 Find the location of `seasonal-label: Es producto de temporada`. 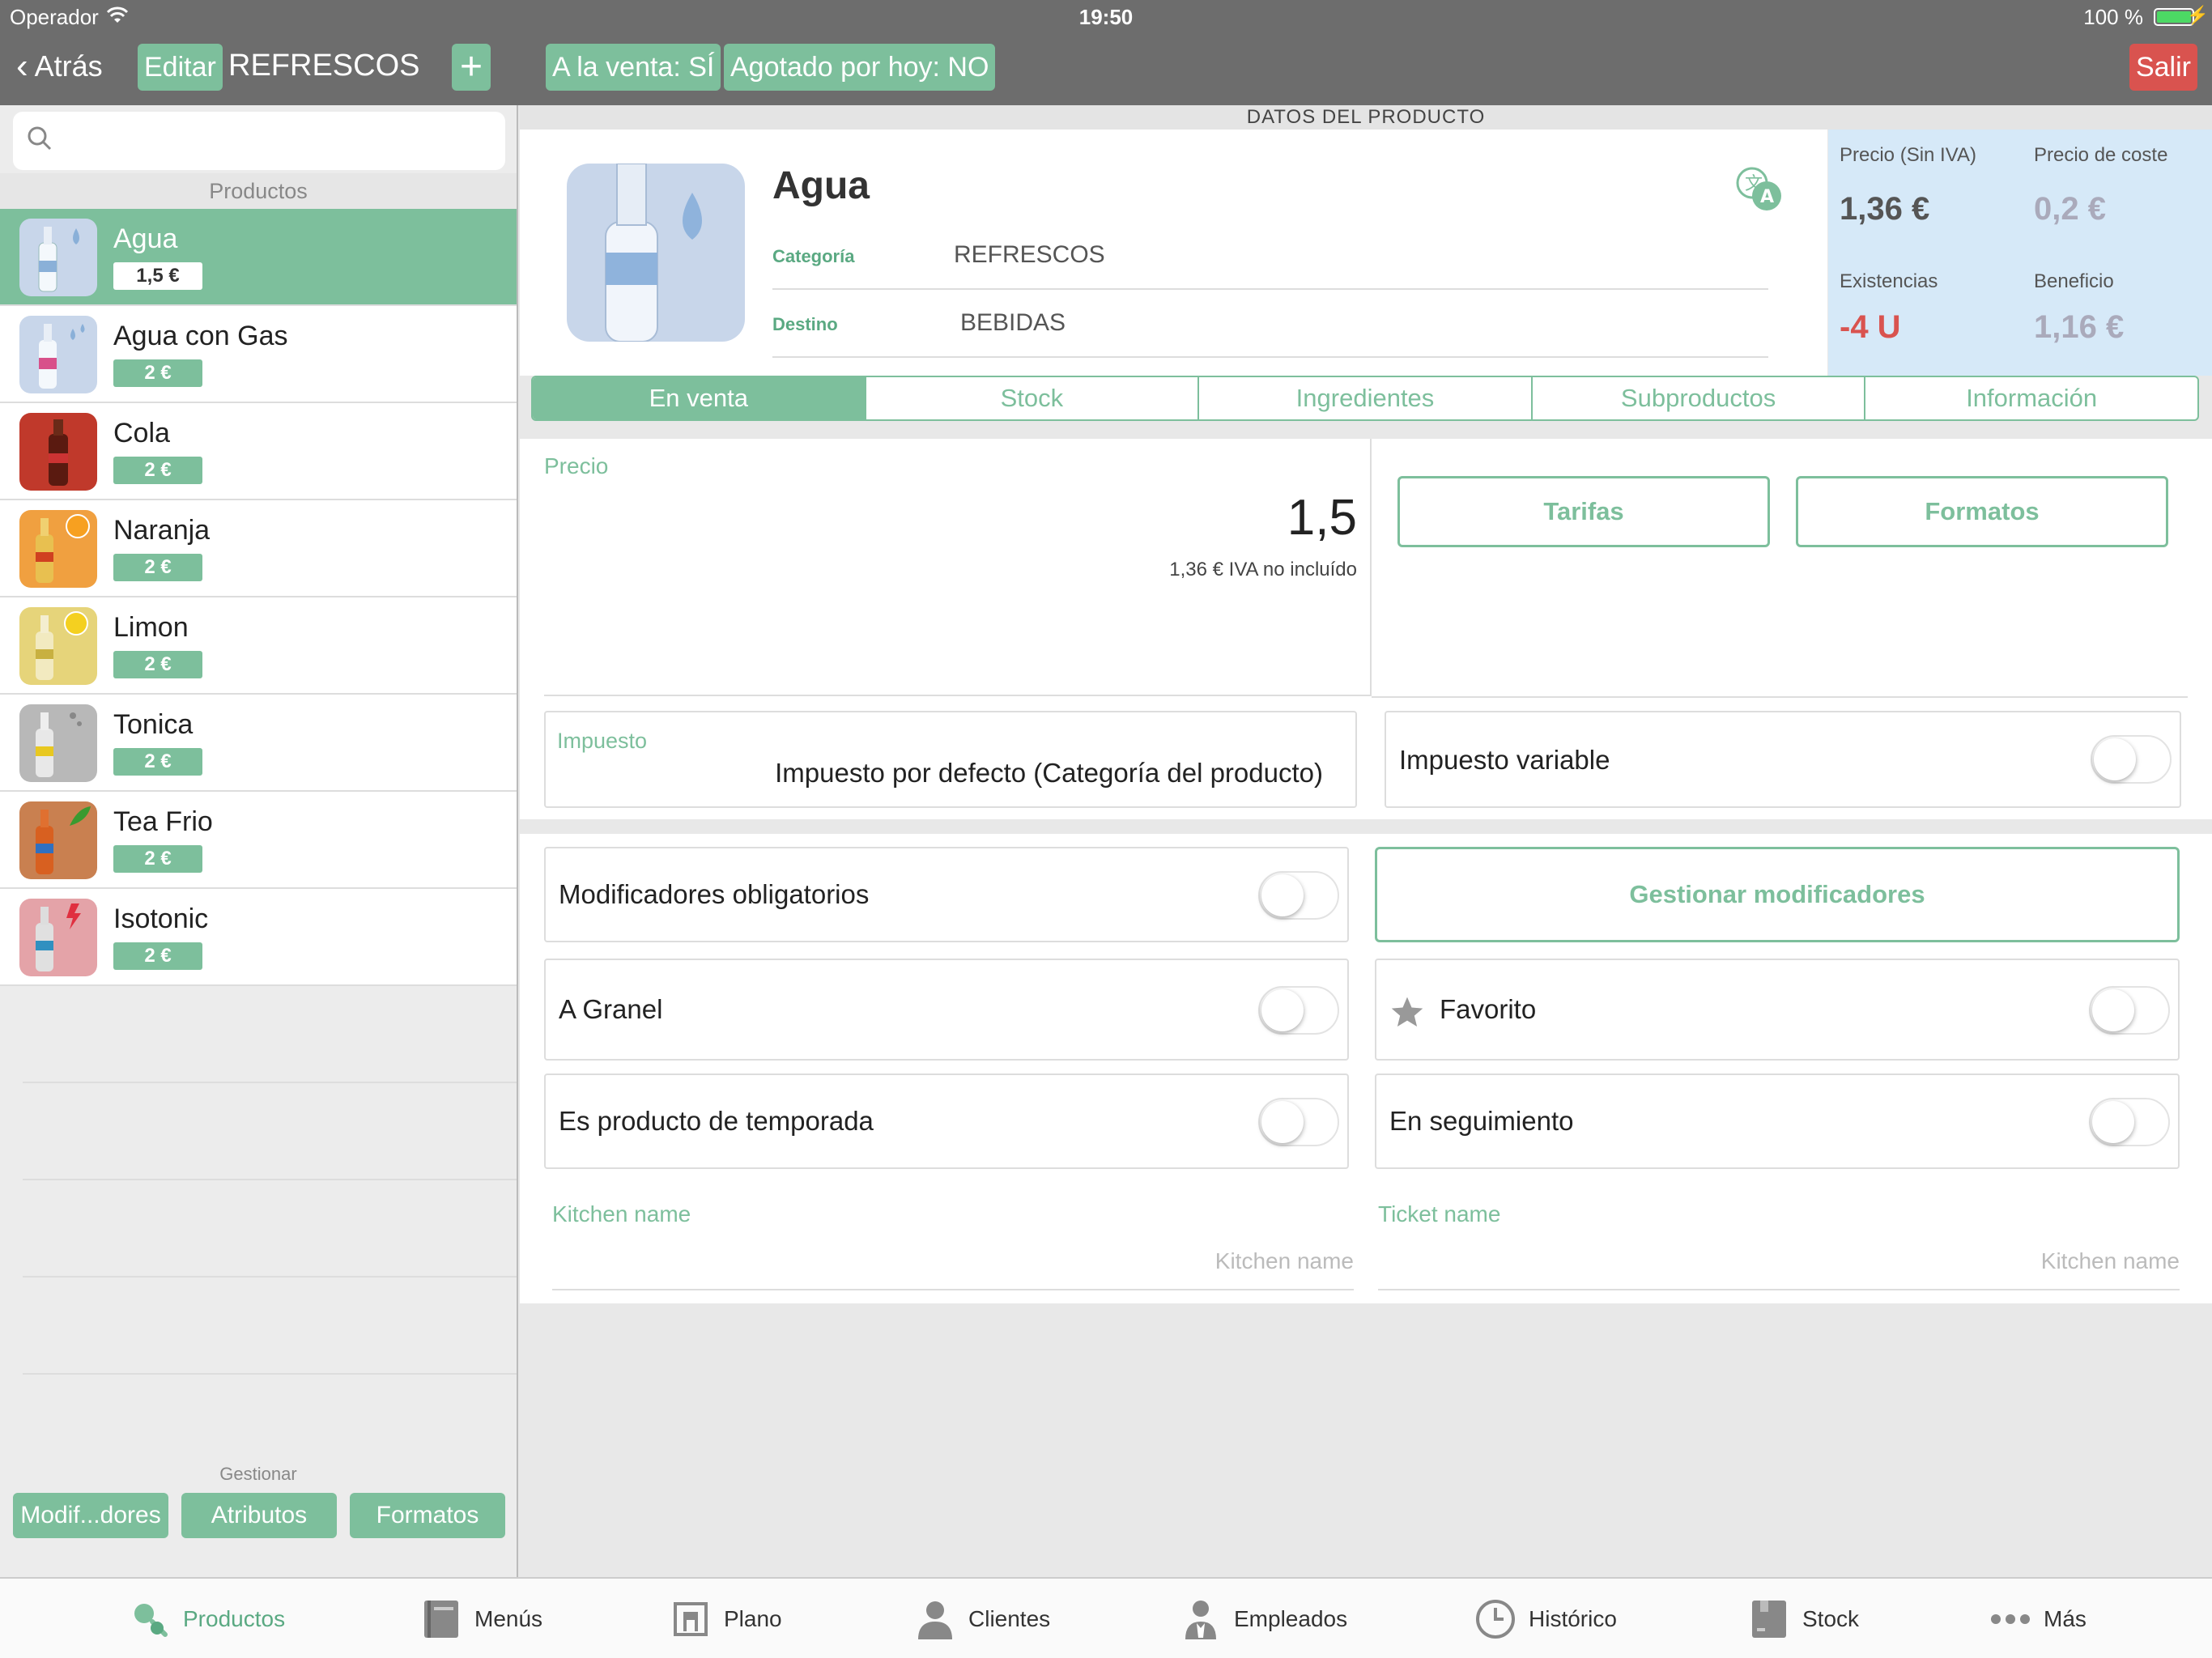

seasonal-label: Es producto de temporada is located at coordinates (716, 1121).